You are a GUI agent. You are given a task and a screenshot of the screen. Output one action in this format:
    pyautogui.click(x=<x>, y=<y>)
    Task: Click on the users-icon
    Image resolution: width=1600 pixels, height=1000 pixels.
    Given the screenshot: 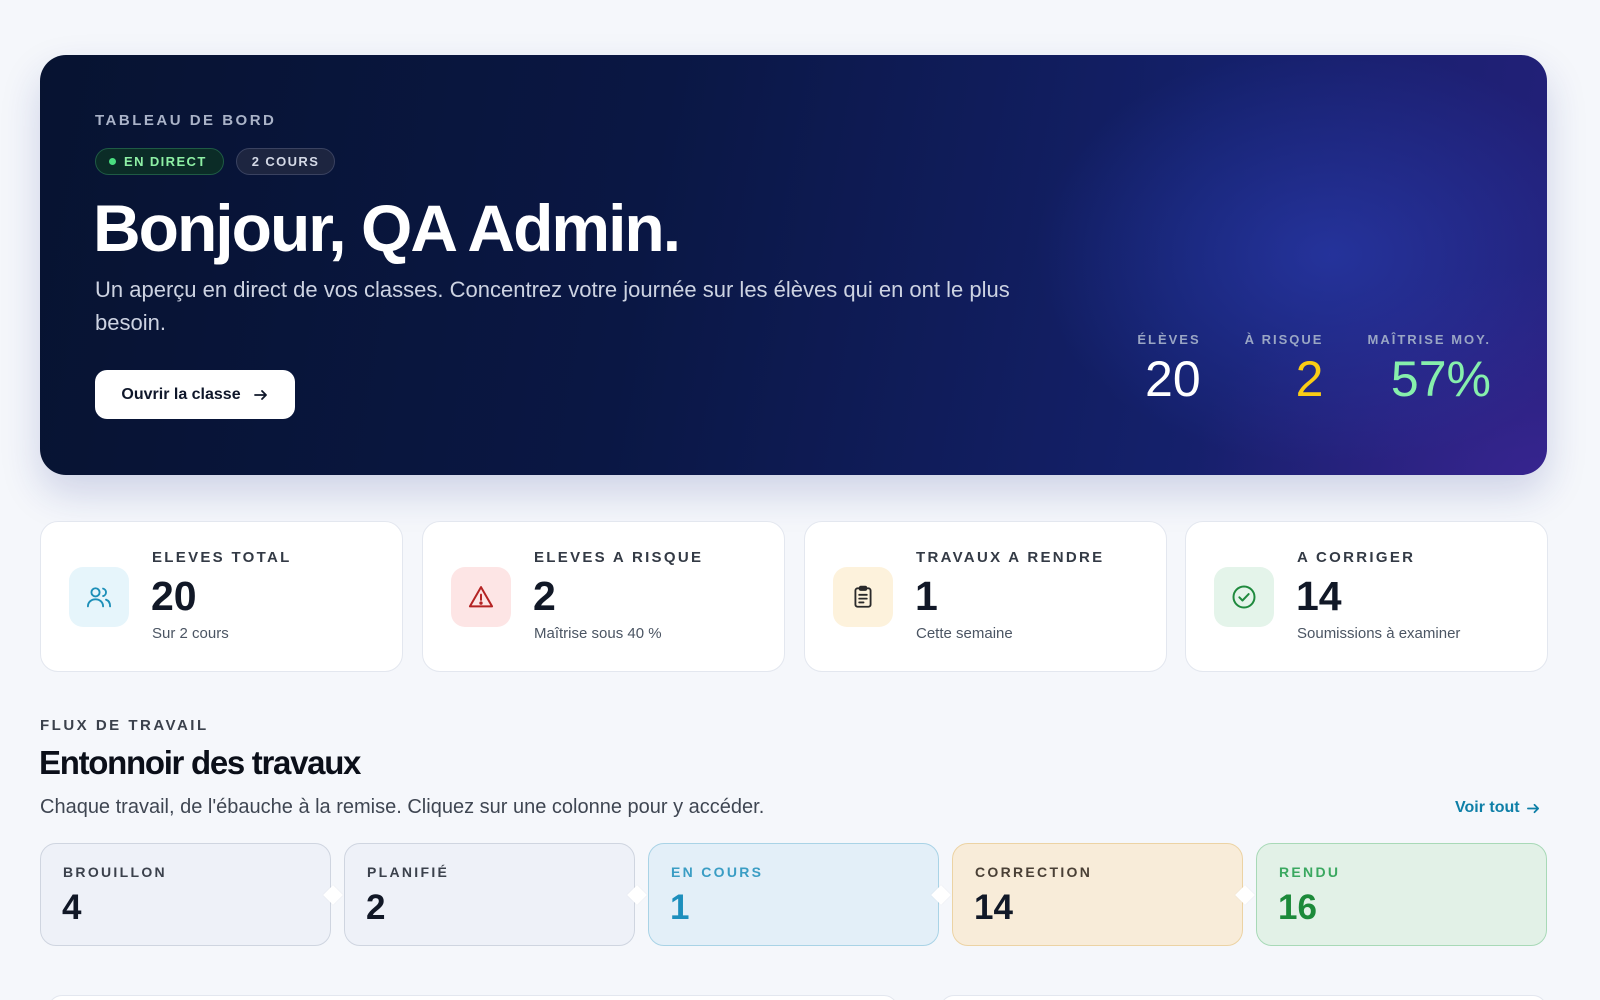 What is the action you would take?
    pyautogui.click(x=99, y=597)
    